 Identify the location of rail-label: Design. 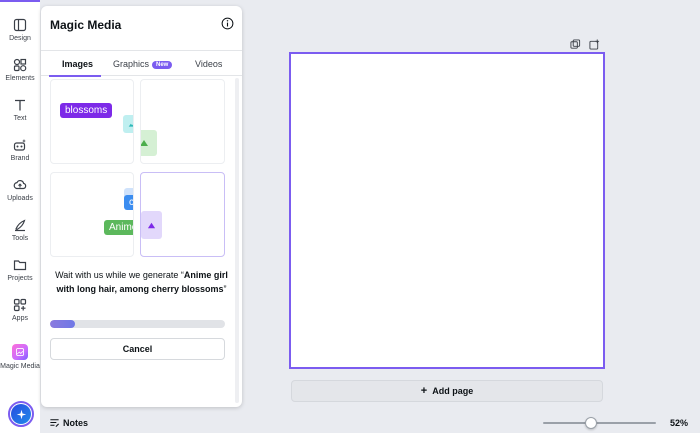
(20, 38).